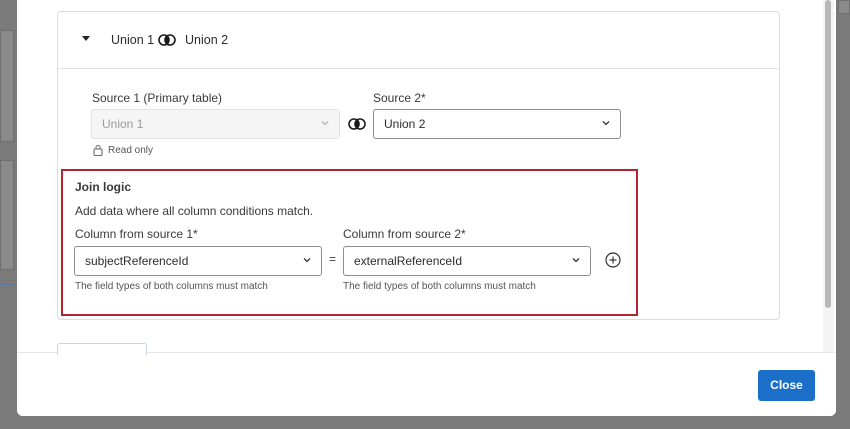 The image size is (850, 429). What do you see at coordinates (613, 260) in the screenshot?
I see `plus-circle-icon` at bounding box center [613, 260].